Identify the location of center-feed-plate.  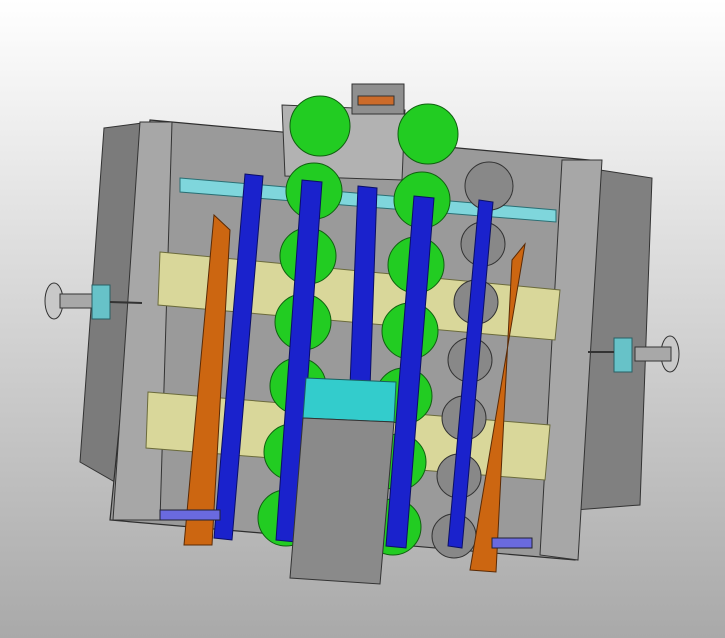
(342, 501).